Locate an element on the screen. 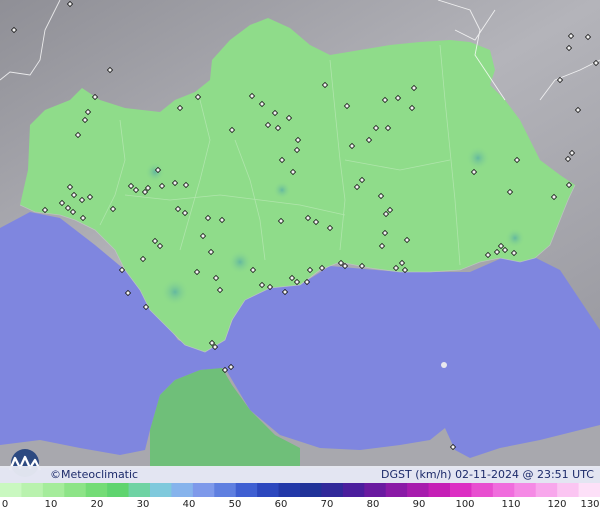 This screenshot has width=600, height=517. legend-tick-label: 10 is located at coordinates (51, 504).